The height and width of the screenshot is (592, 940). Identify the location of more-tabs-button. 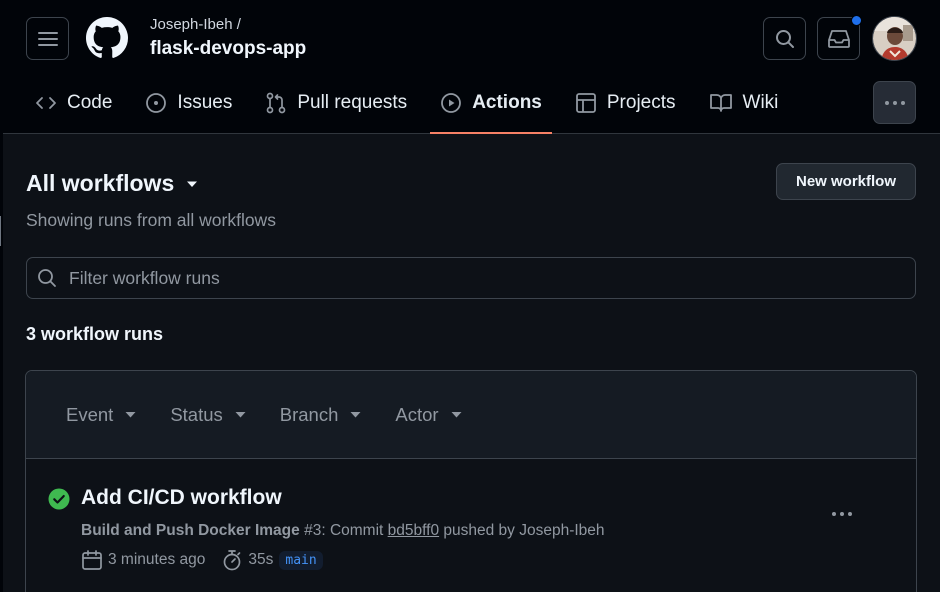
(894, 102).